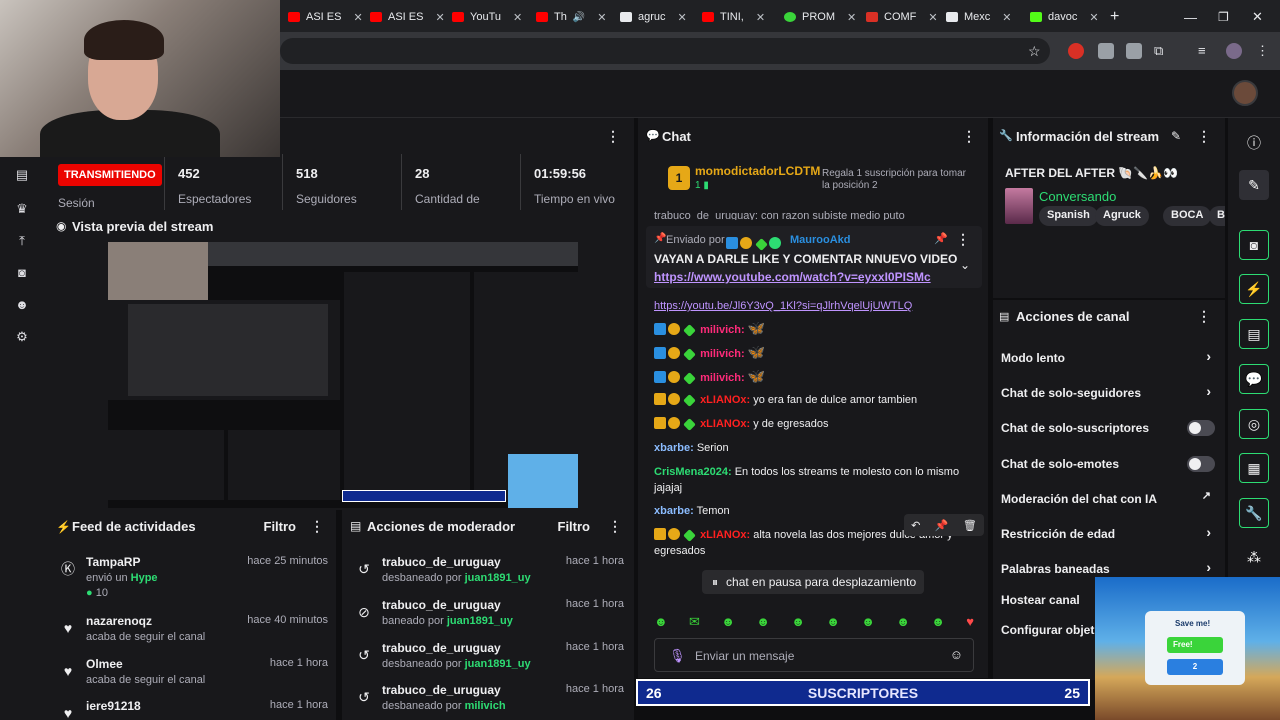 The width and height of the screenshot is (1280, 720). What do you see at coordinates (1223, 17) in the screenshot?
I see `maximize-icon: ❐` at bounding box center [1223, 17].